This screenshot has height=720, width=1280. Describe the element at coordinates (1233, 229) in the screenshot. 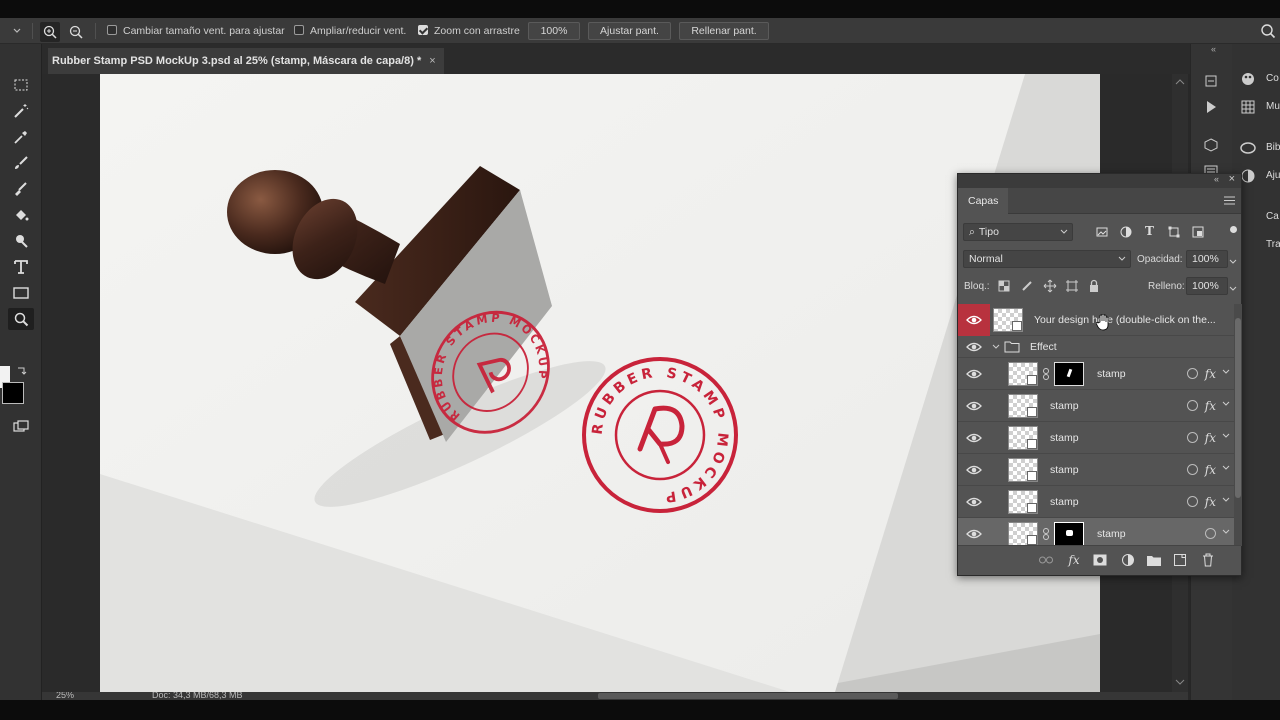

I see `filter-toggle` at that location.